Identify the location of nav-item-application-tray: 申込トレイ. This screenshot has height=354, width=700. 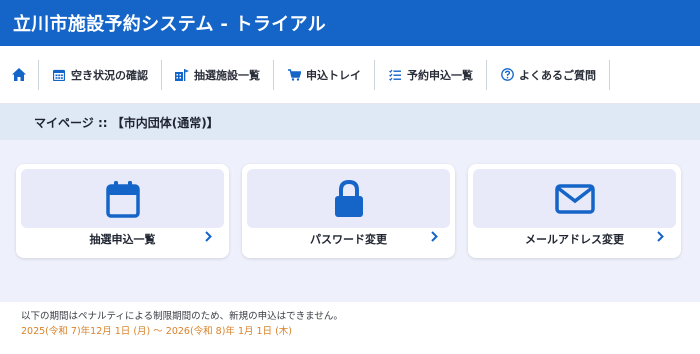
(324, 75).